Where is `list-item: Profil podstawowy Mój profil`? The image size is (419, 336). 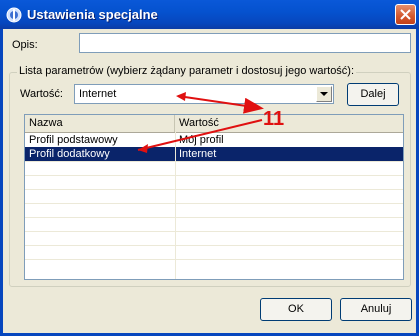 list-item: Profil podstawowy Mój profil is located at coordinates (214, 140).